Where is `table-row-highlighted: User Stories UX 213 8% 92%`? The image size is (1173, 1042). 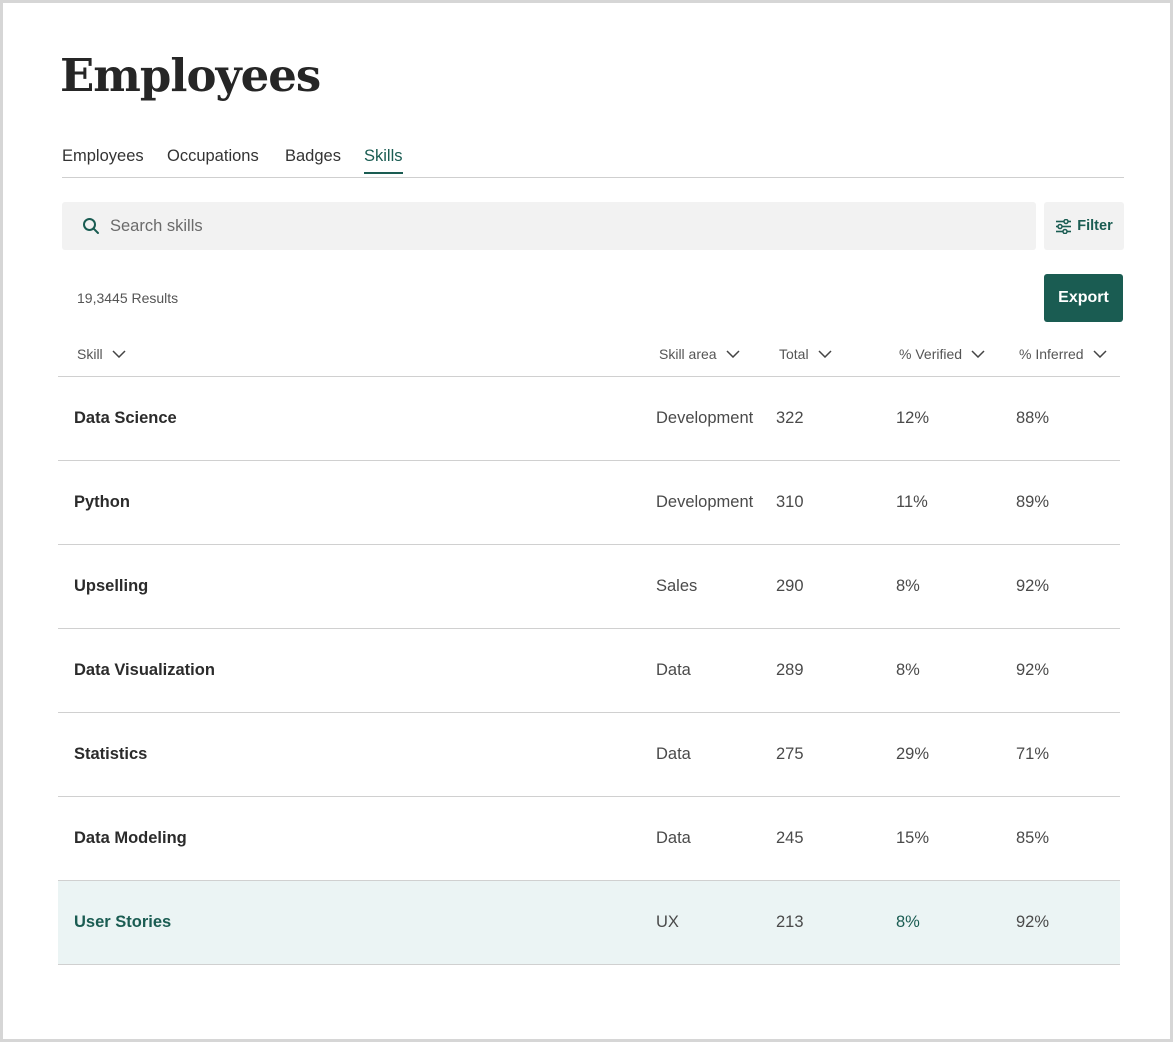
table-row-highlighted: User Stories UX 213 8% 92% is located at coordinates (589, 923).